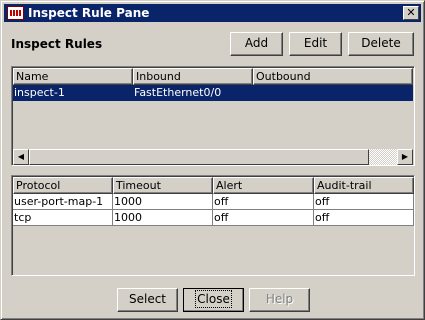 The image size is (425, 320). What do you see at coordinates (63, 218) in the screenshot?
I see `protocol-cell: tcp` at bounding box center [63, 218].